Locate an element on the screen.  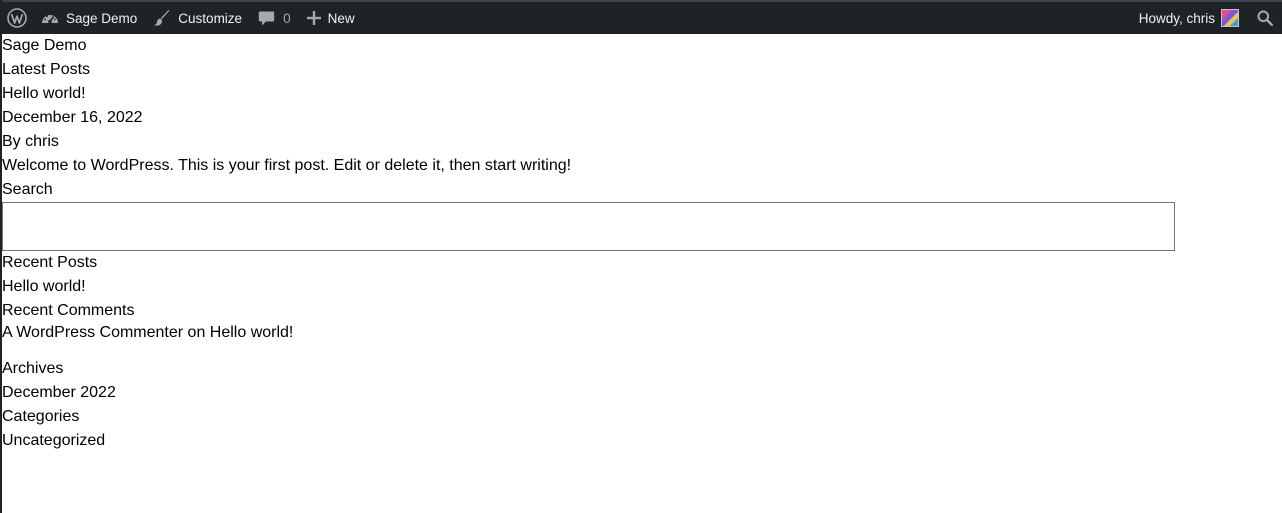
wp-admin-bar: Sage Demo Customize 0 New Howdy, chris is located at coordinates (642, 17).